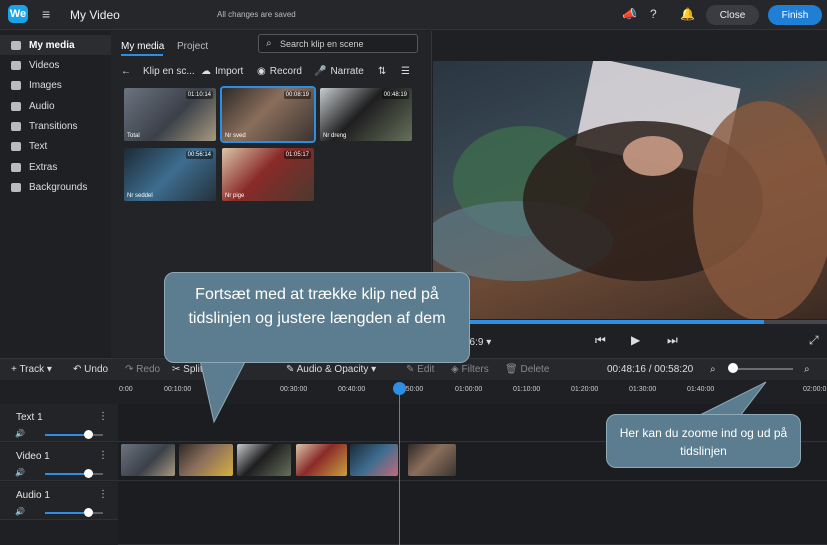 The height and width of the screenshot is (545, 827). What do you see at coordinates (279, 71) in the screenshot?
I see `record-button: ◉ Record` at bounding box center [279, 71].